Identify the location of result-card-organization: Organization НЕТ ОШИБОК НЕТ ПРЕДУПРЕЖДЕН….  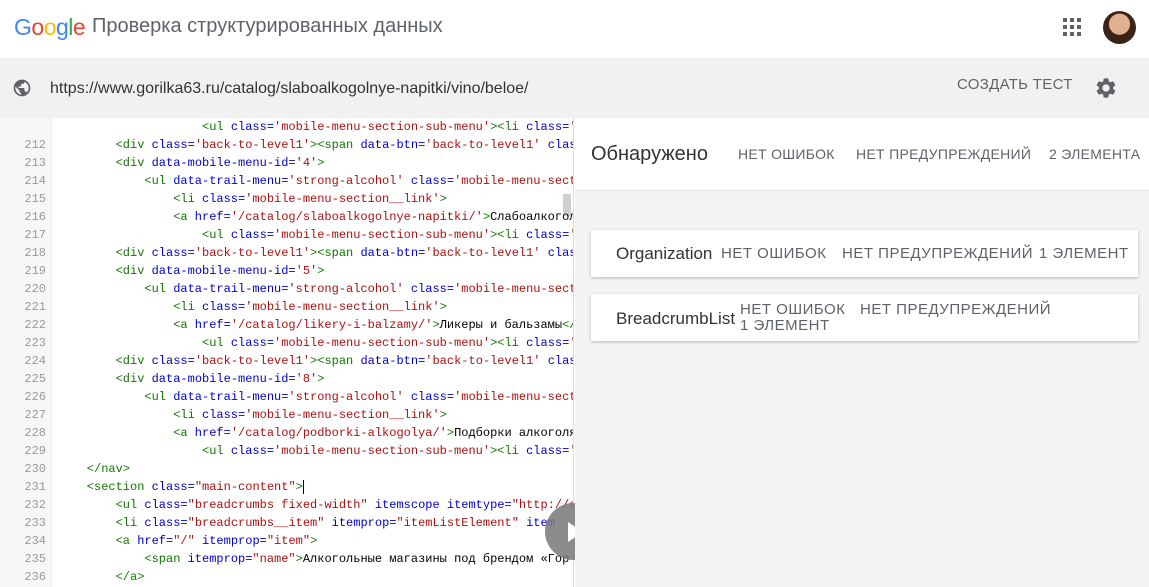
(864, 253).